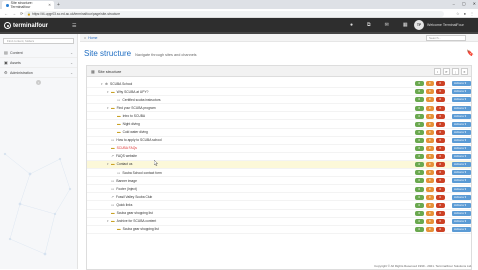 This screenshot has height=270, width=478. Describe the element at coordinates (38, 82) in the screenshot. I see `sidebar-collapse-button: ‹` at that location.